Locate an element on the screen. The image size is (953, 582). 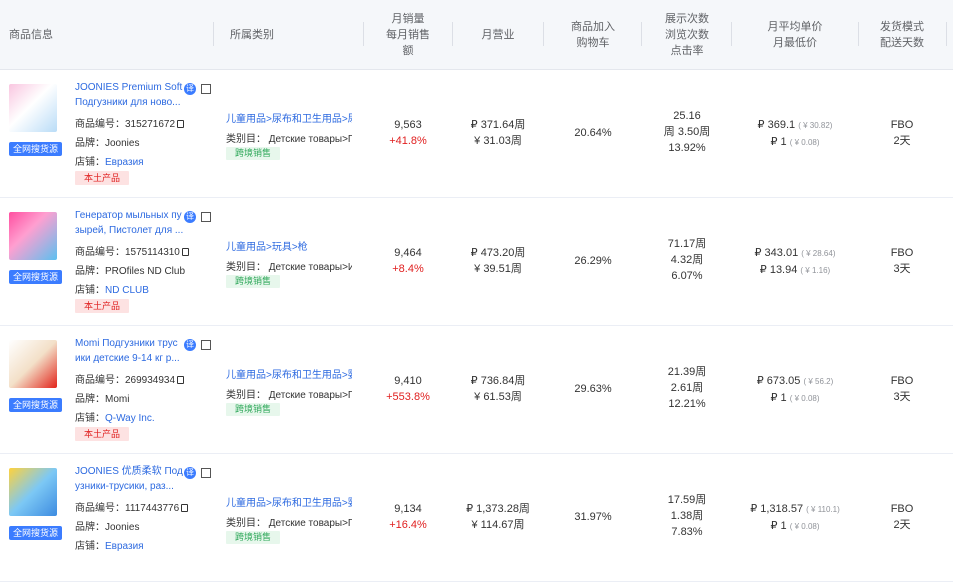
views-stats: 21.39周 2.61周 12.21% is located at coordinates (687, 388).